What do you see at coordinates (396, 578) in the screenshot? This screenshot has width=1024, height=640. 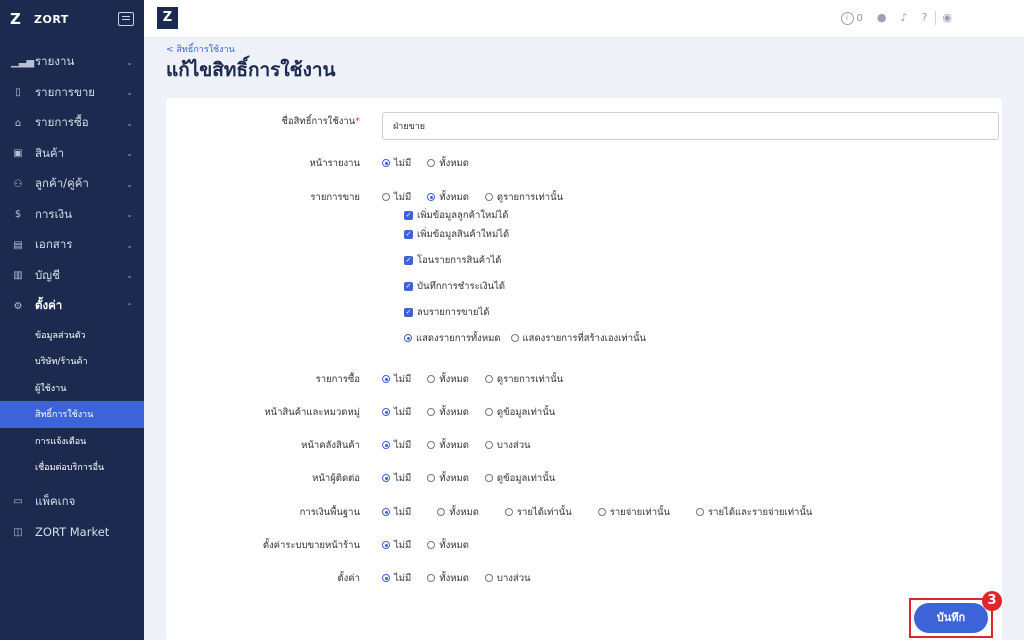 I see `radio-settings-none: ไม่มี` at bounding box center [396, 578].